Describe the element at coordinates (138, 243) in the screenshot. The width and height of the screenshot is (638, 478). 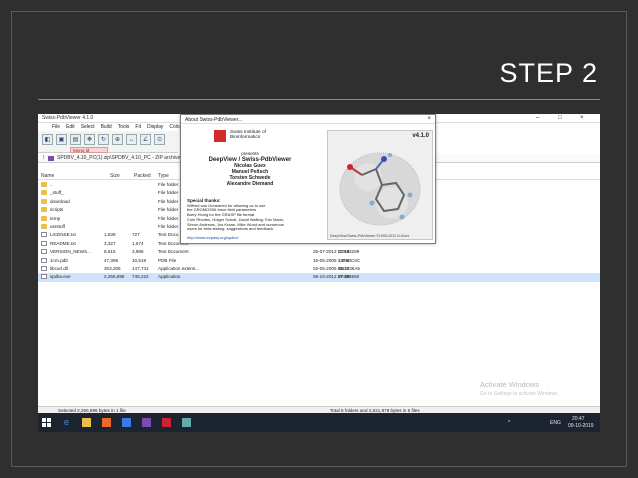
I see `file-packed: 1,674` at that location.